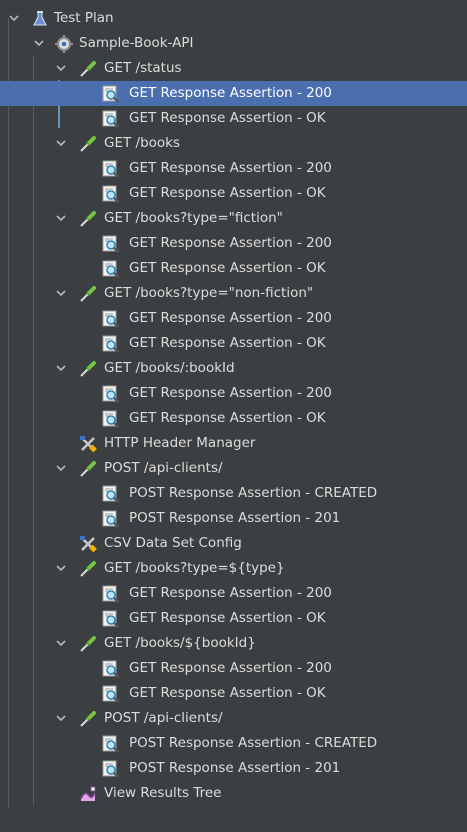  I want to click on tree-node-level-2: GET /books, so click(233, 143).